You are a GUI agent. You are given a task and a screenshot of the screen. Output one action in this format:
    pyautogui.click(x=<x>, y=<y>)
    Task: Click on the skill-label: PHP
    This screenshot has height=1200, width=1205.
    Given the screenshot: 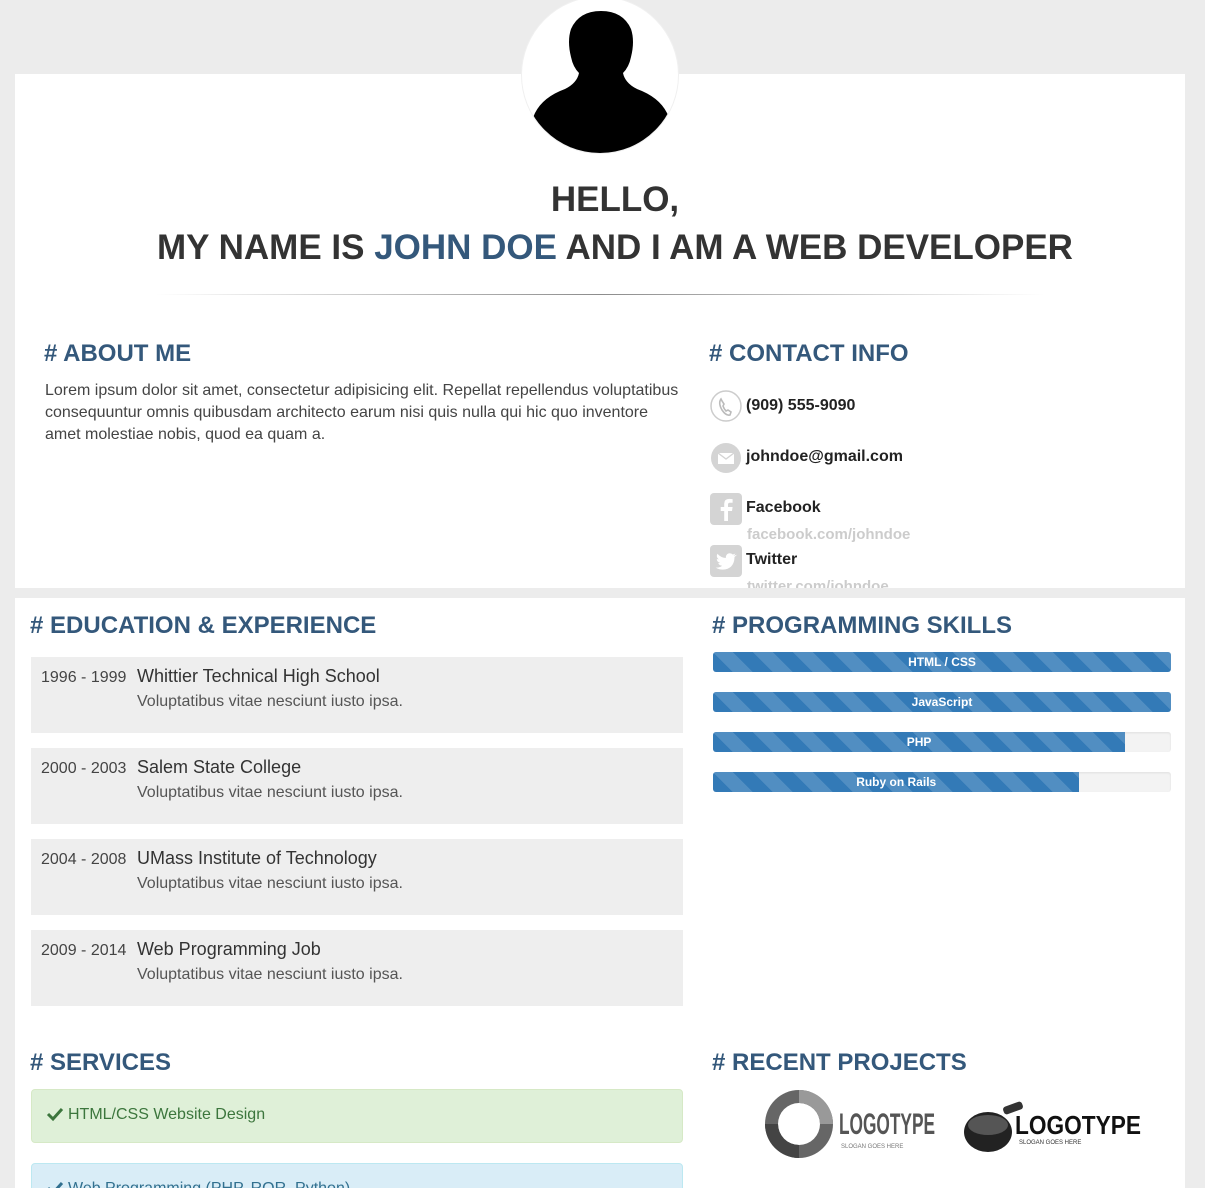 What is the action you would take?
    pyautogui.click(x=919, y=742)
    